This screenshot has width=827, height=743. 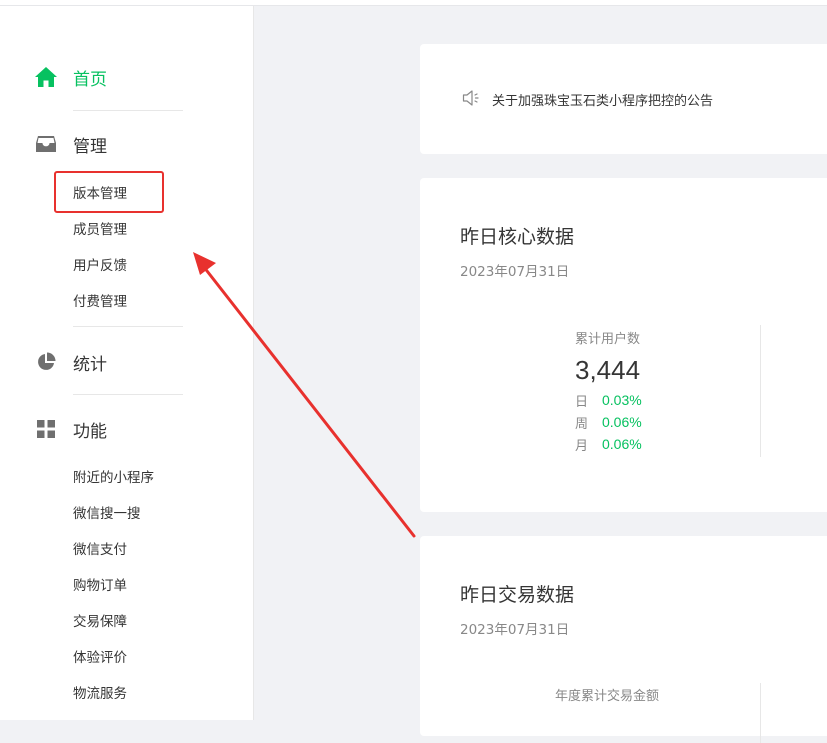 I want to click on trend-row-week: 周 0.06%, so click(x=608, y=422).